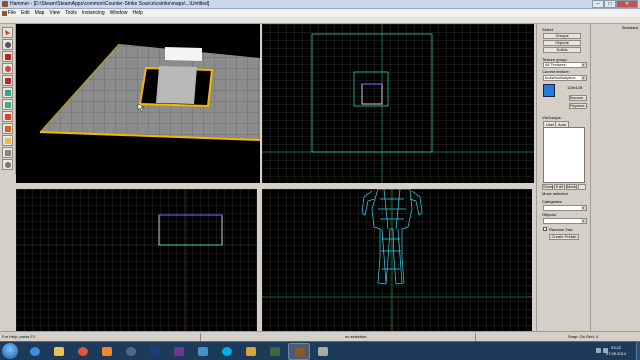 Image resolution: width=640 pixels, height=360 pixels. Describe the element at coordinates (629, 27) in the screenshot. I see `secondary-panel-header: Standard` at that location.